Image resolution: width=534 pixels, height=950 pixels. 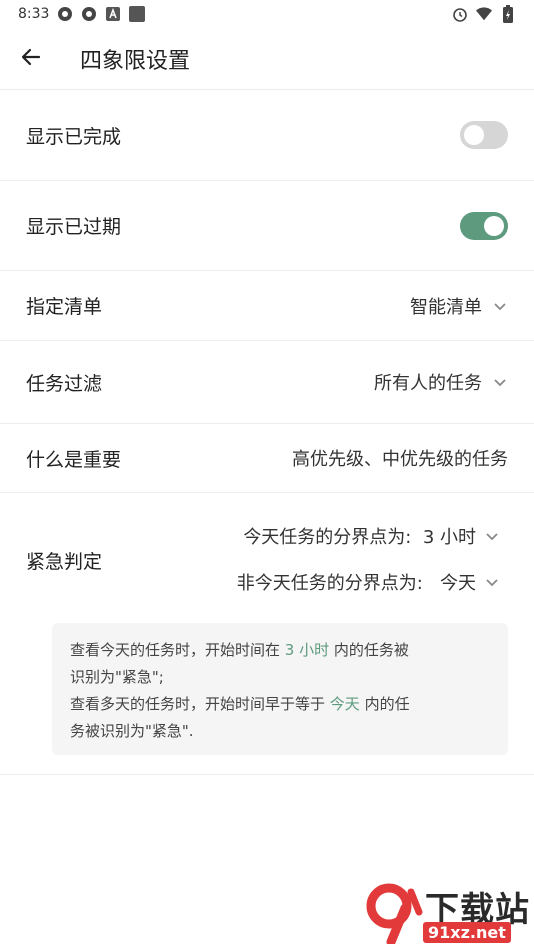 What do you see at coordinates (446, 915) in the screenshot?
I see `watermark: 下载站 91xz.net` at bounding box center [446, 915].